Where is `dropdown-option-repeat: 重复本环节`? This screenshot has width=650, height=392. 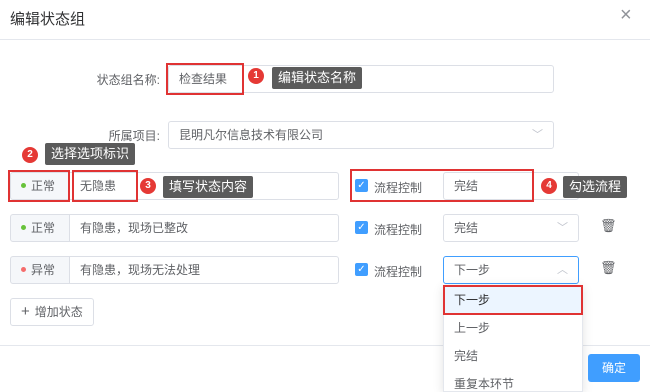
dropdown-option-repeat: 重复本环节 is located at coordinates (513, 381).